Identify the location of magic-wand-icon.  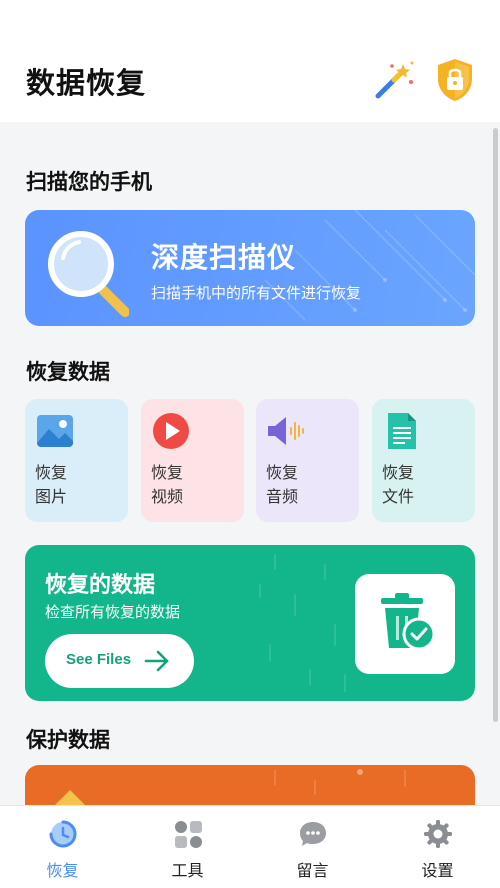
(394, 80).